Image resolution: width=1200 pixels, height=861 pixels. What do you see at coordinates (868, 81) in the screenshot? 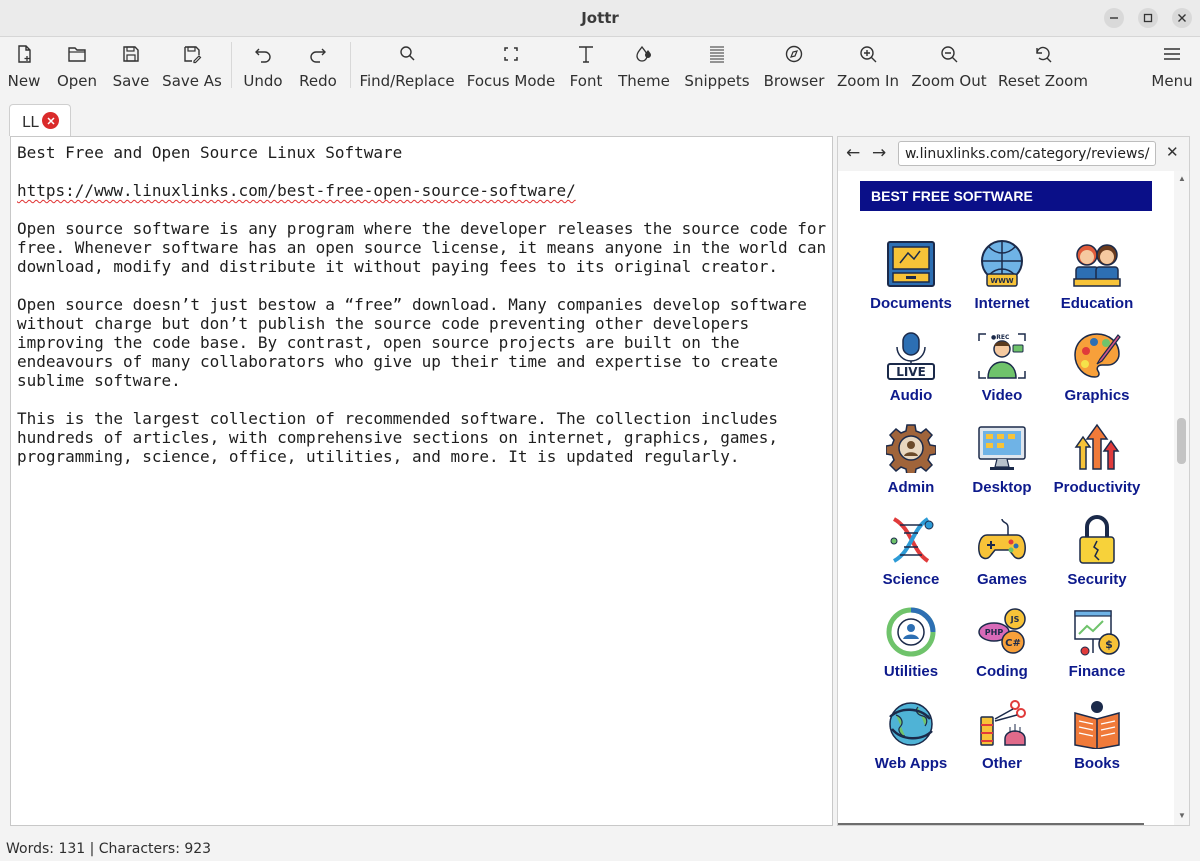
I see `zoom-in-label: Zoom In` at bounding box center [868, 81].